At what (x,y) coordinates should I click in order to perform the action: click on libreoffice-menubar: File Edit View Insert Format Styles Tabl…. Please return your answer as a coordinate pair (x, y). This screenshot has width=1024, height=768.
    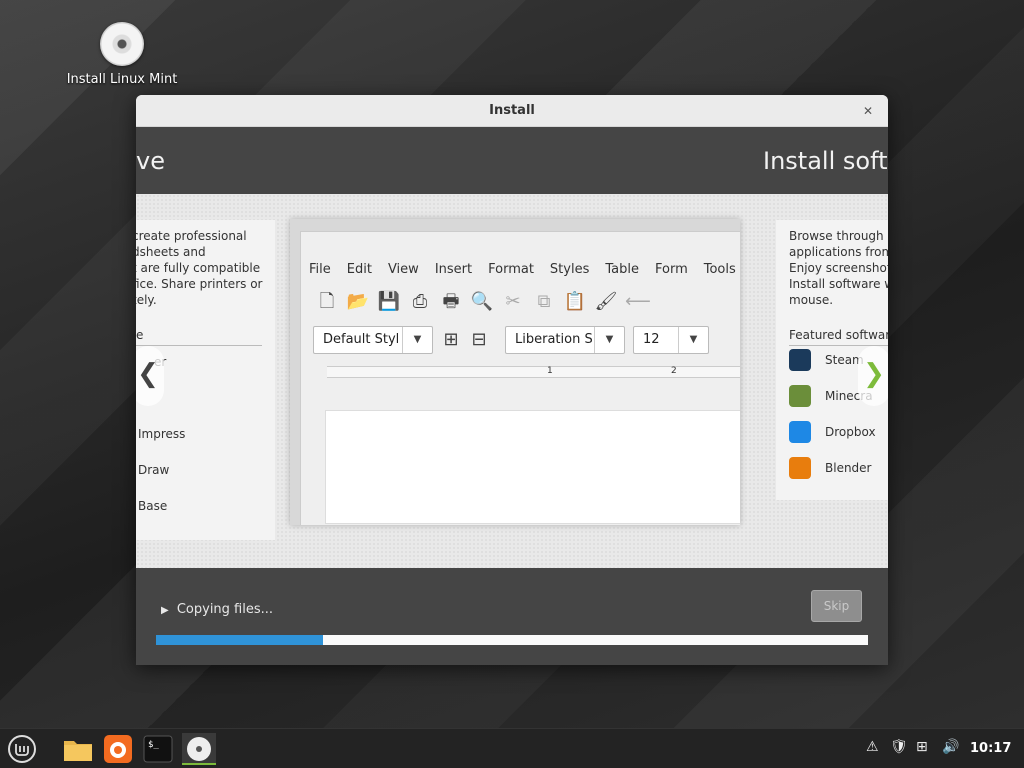
    Looking at the image, I should click on (520, 270).